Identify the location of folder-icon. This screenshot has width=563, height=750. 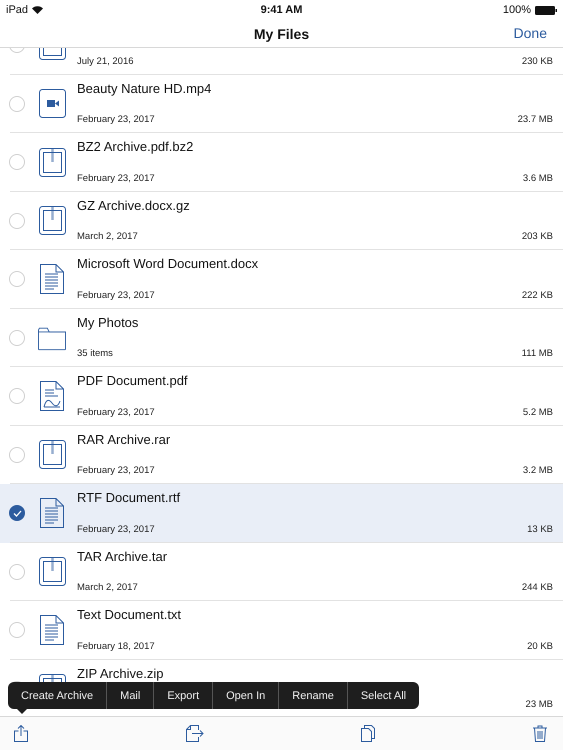
(52, 337).